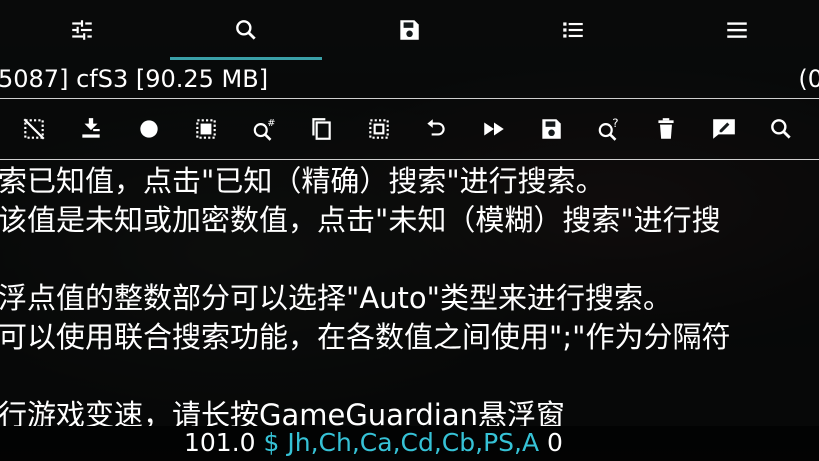 The width and height of the screenshot is (819, 461). I want to click on value-types: Jh,Ch,Ca,Cd,Cb,PS,A, so click(413, 442).